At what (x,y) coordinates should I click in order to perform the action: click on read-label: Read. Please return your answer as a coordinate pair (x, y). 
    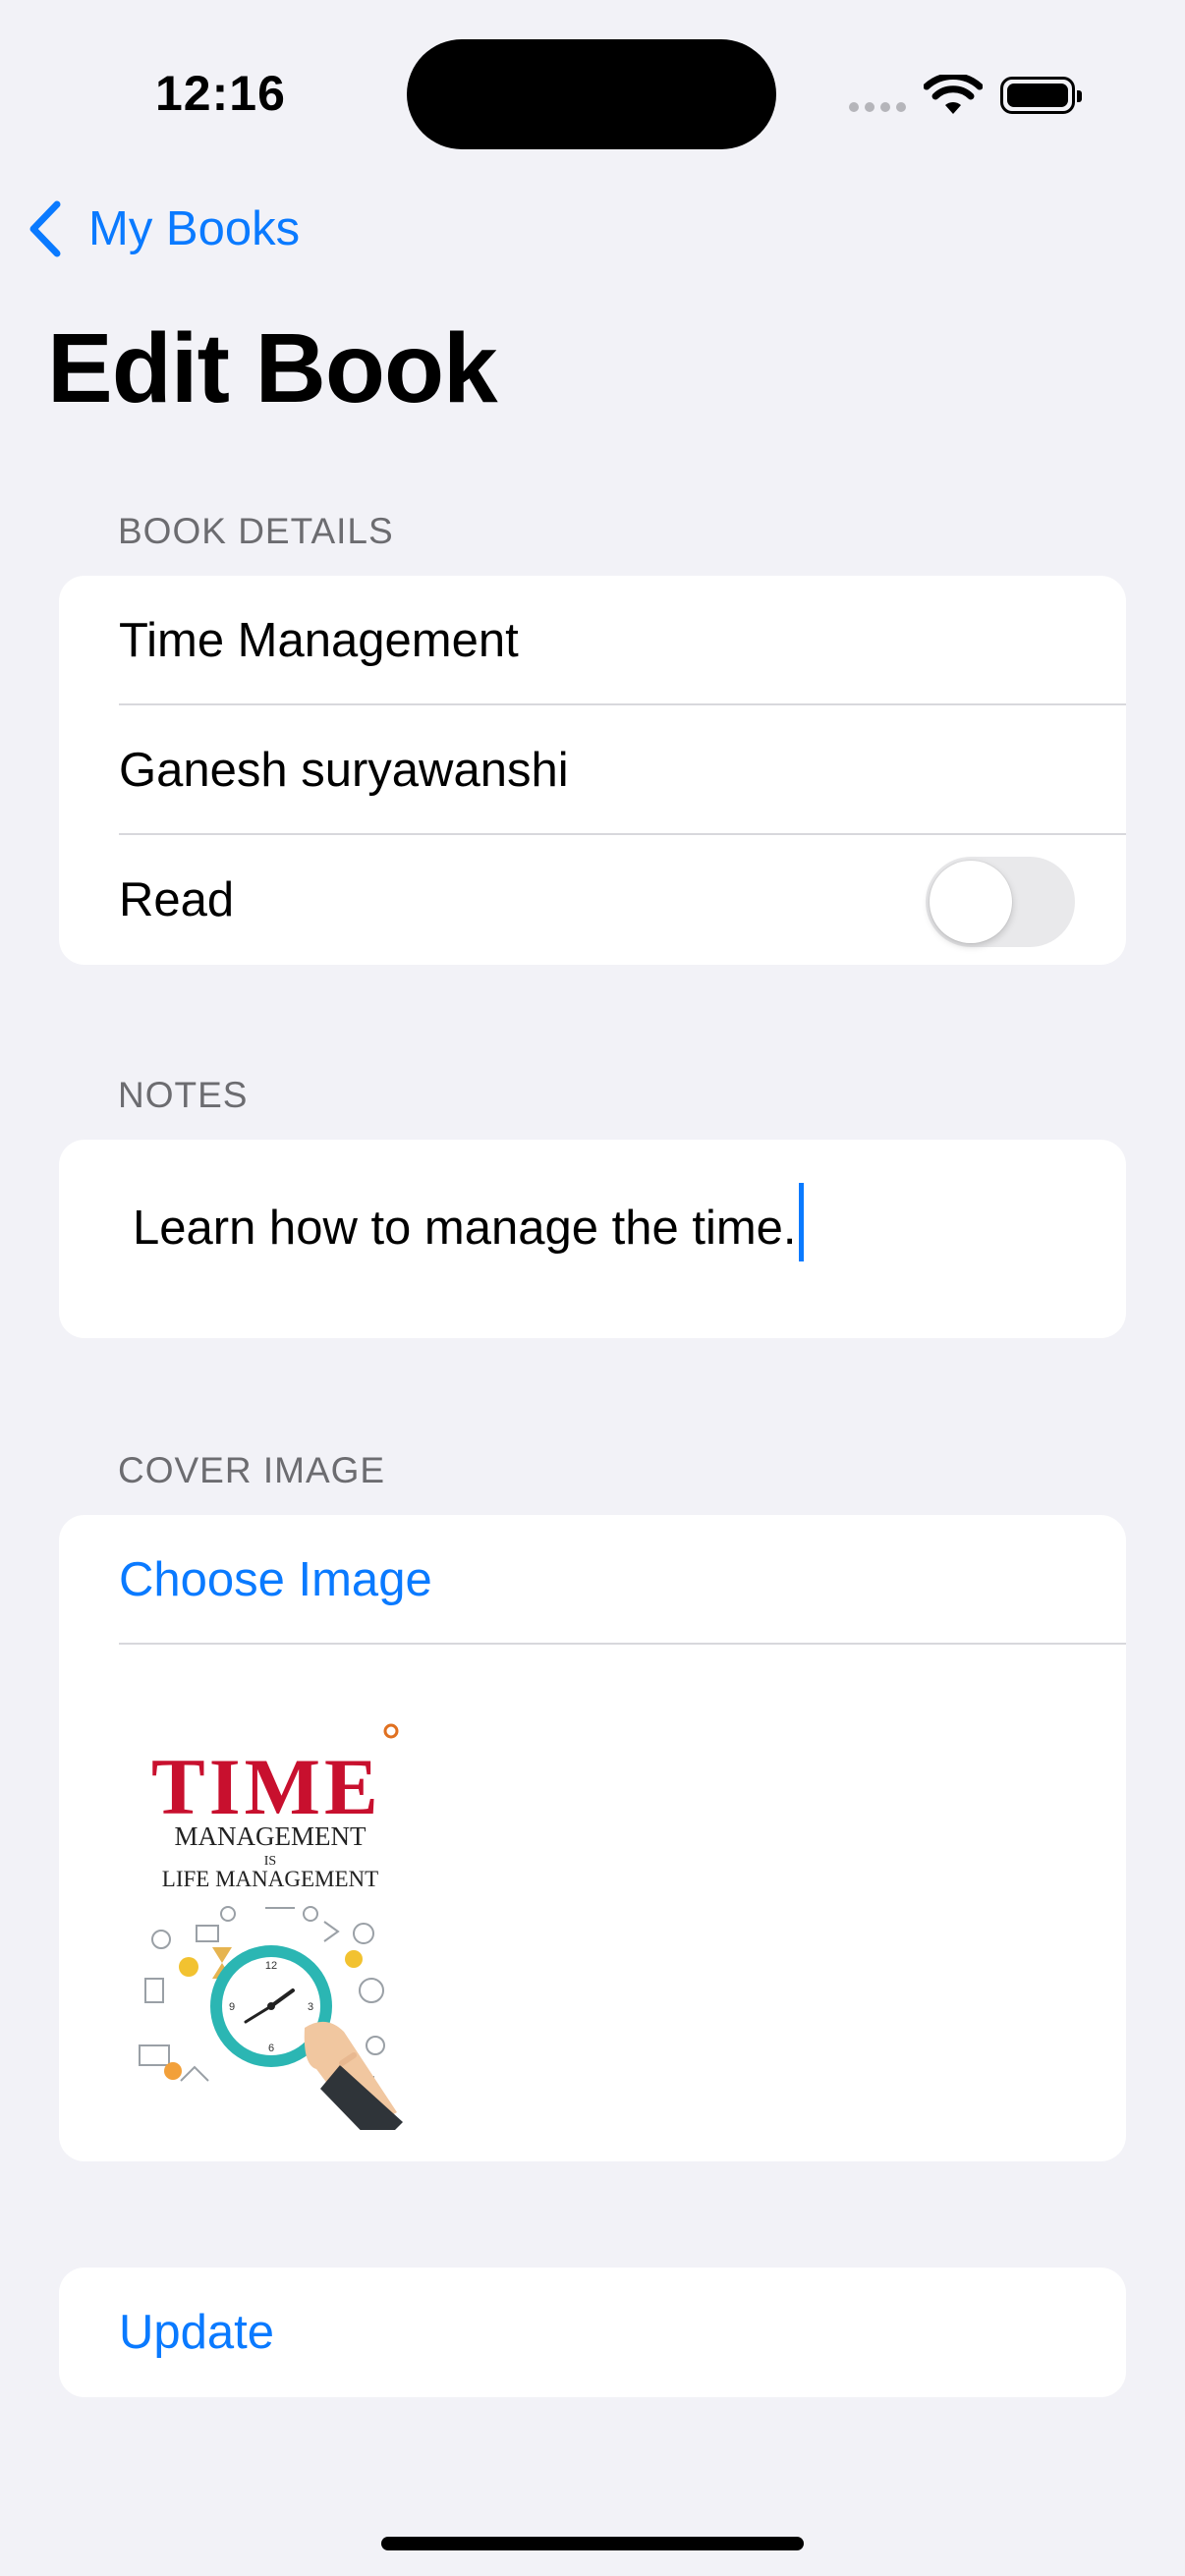
    Looking at the image, I should click on (177, 899).